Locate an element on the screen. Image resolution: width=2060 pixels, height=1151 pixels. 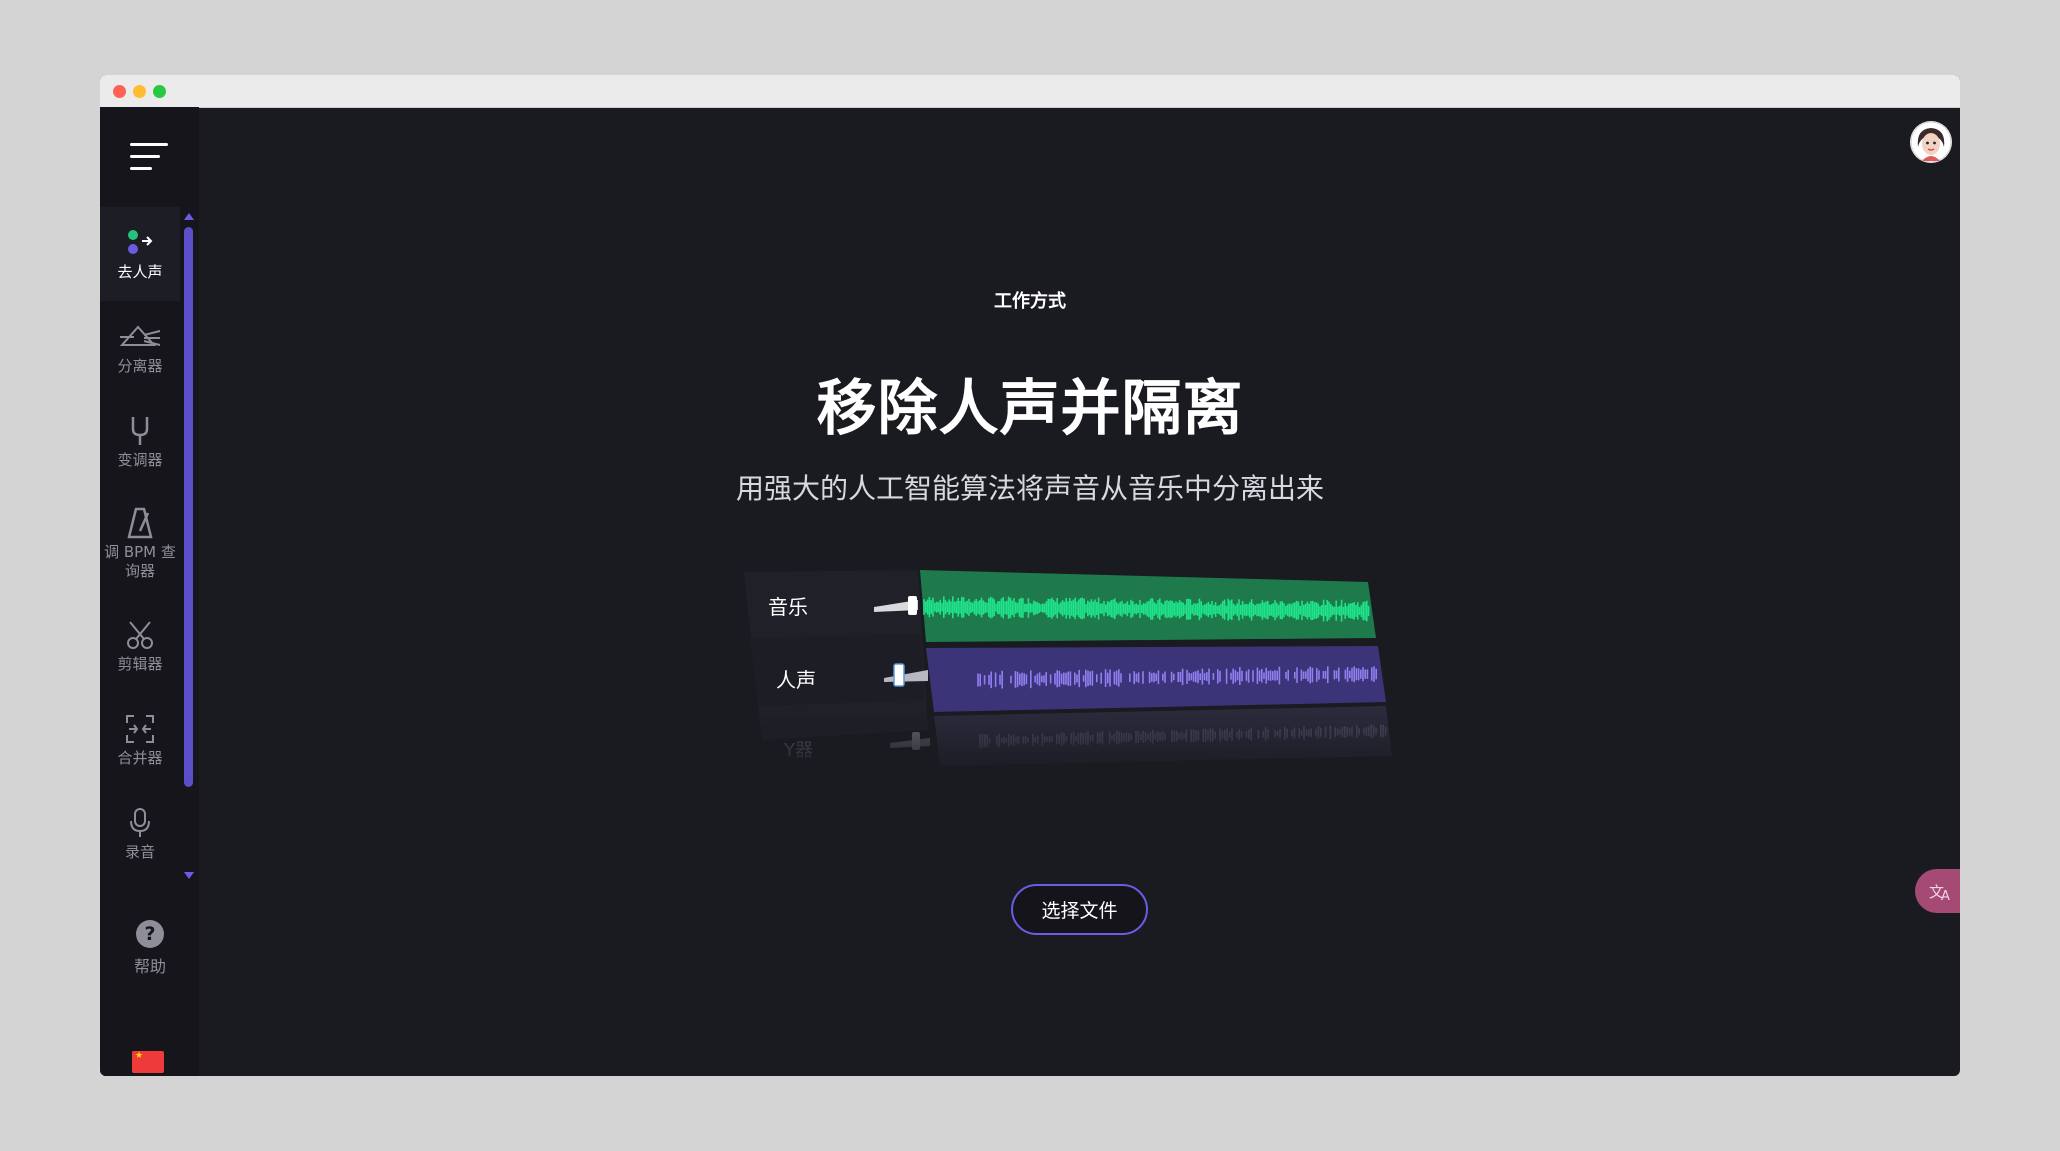
choose-file-button: 选择文件 is located at coordinates (1079, 909).